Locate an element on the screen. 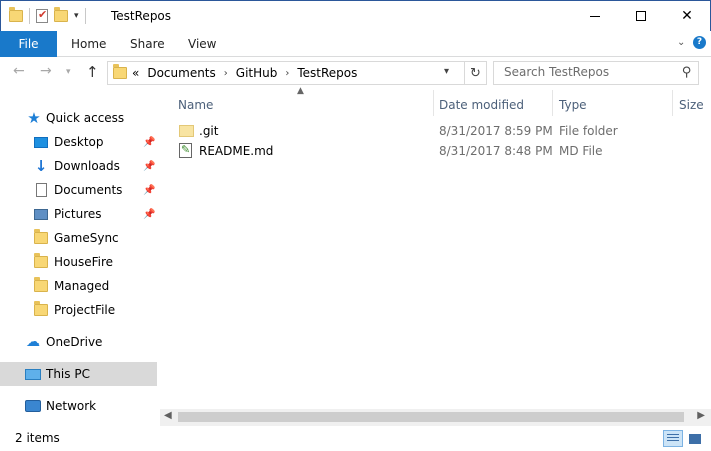 The width and height of the screenshot is (711, 451). maximize-button is located at coordinates (641, 16).